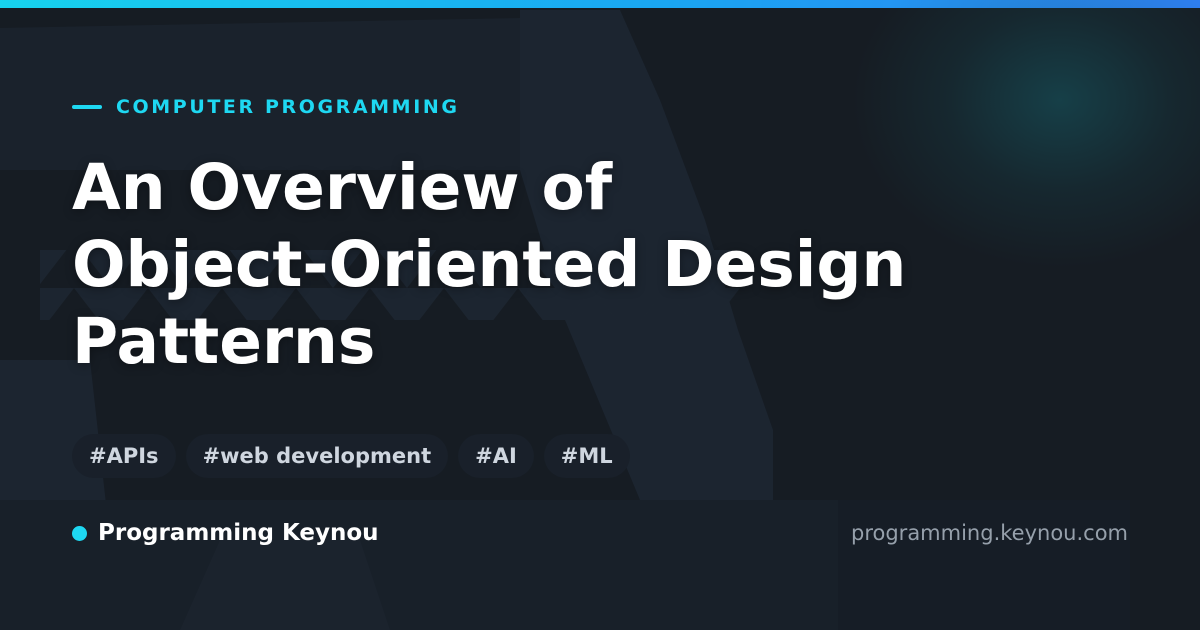 The width and height of the screenshot is (1200, 630). I want to click on tag-list: #APIs #web development #AI #ML, so click(356, 456).